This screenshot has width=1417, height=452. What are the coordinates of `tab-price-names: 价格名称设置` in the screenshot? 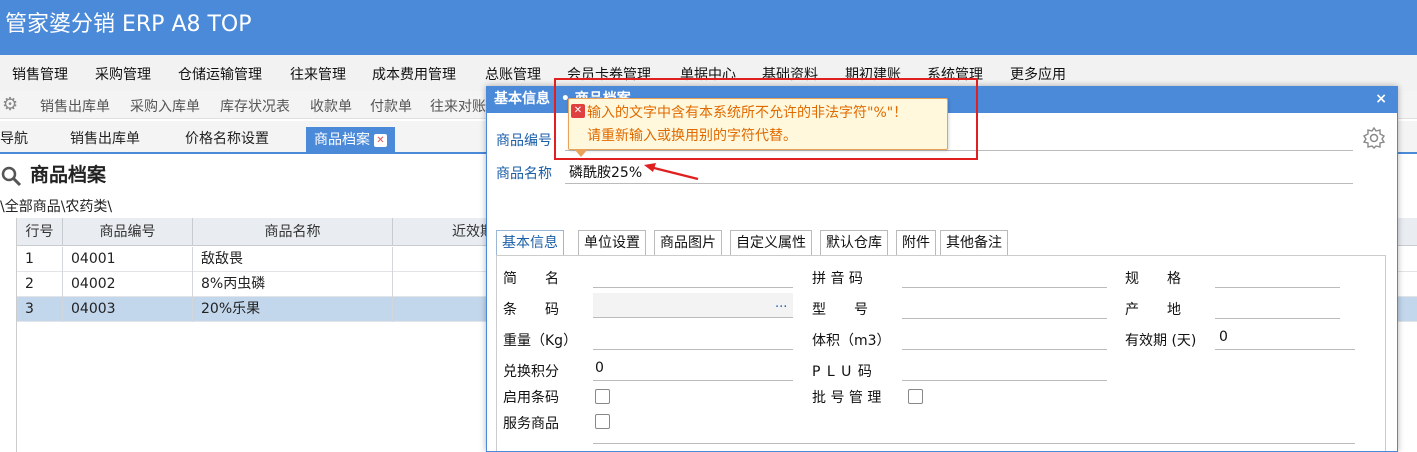 It's located at (227, 140).